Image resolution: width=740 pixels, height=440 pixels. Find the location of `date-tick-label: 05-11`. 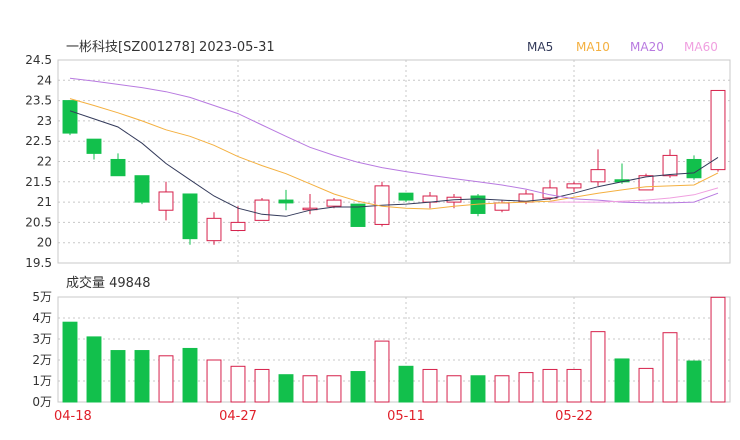

date-tick-label: 05-11 is located at coordinates (406, 416).